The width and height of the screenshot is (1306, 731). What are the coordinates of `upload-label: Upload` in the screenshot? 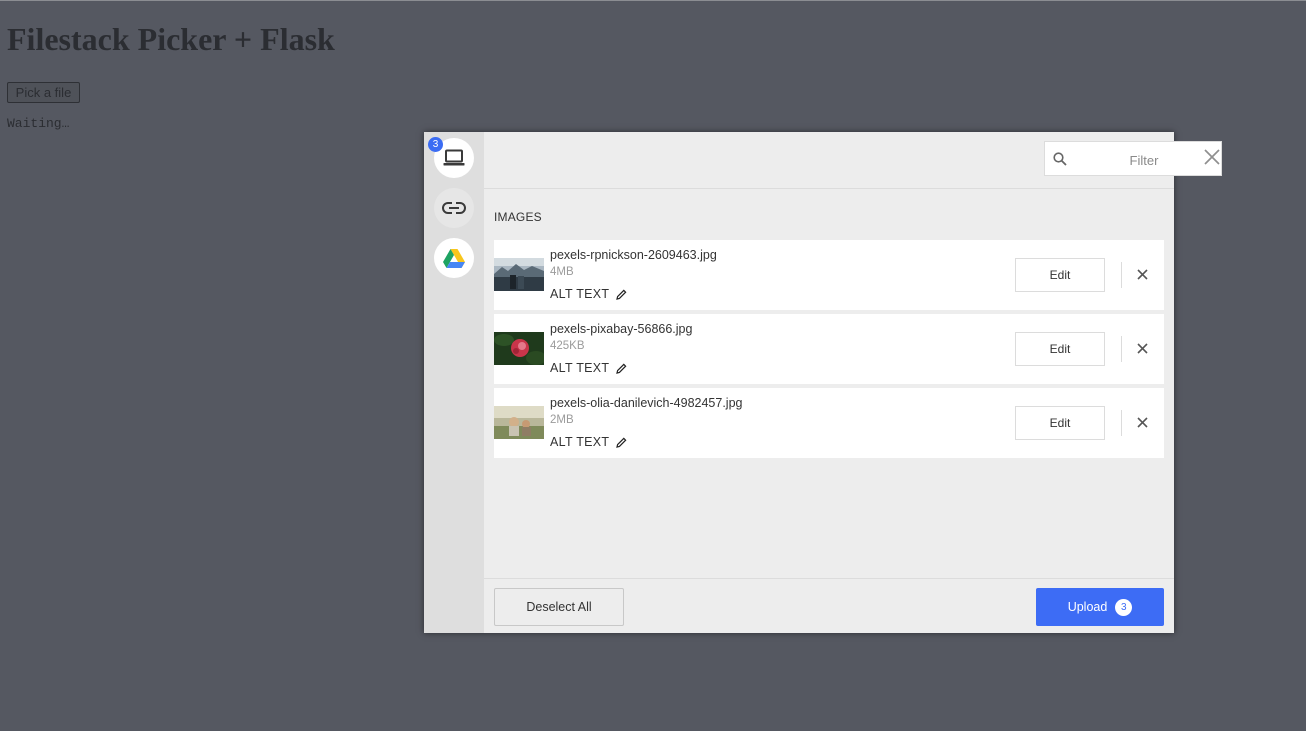 It's located at (1087, 607).